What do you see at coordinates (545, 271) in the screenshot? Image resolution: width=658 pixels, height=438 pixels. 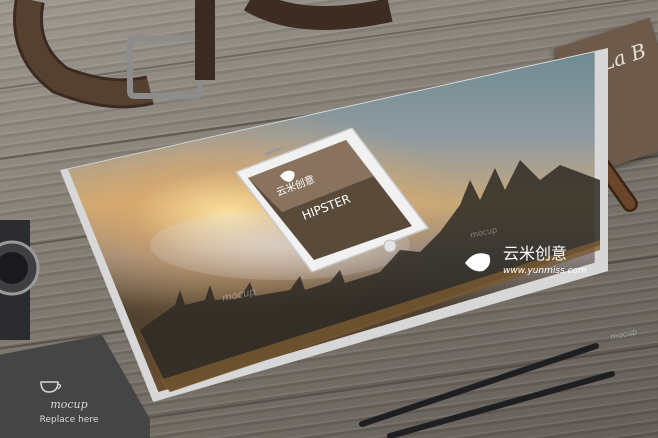 I see `laptop-logo-url: www.yunmiss.com` at bounding box center [545, 271].